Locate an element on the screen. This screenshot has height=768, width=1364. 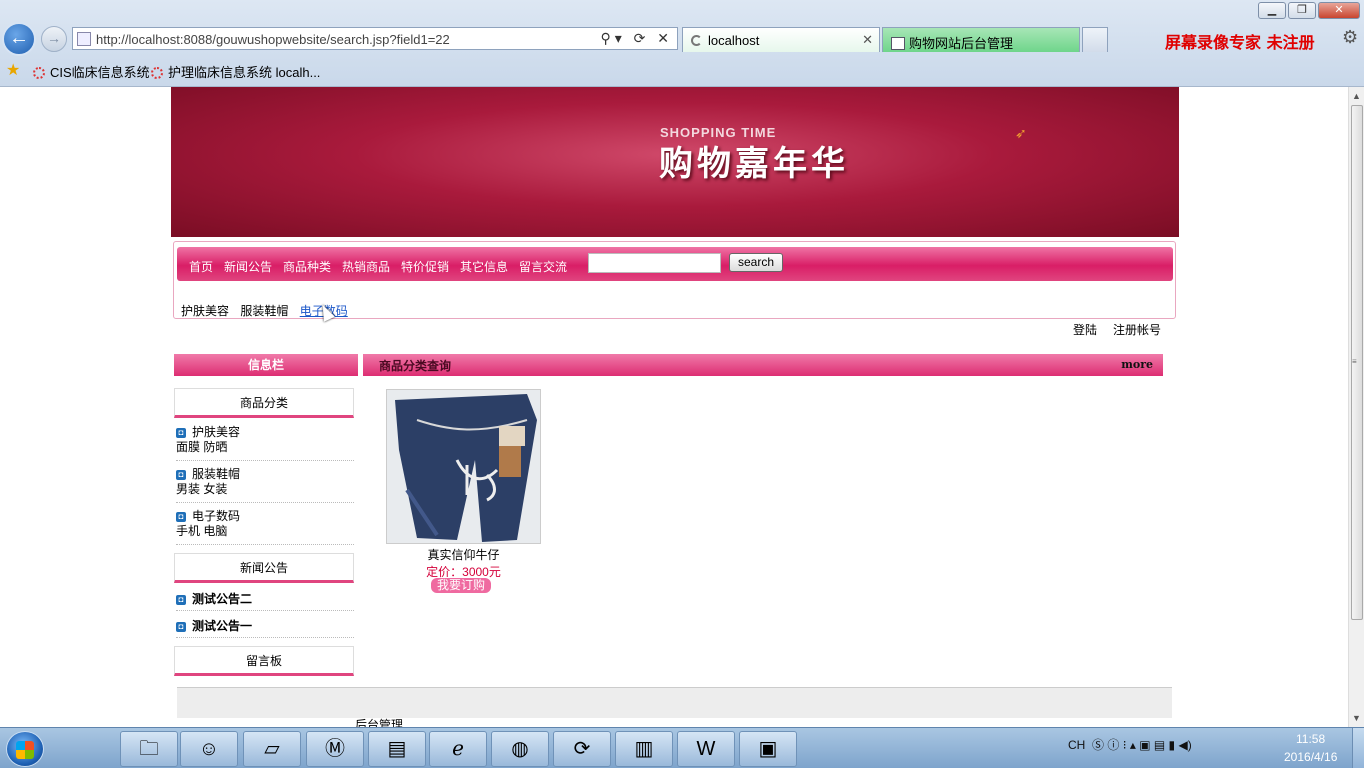
favorites-star-icon: ★ is located at coordinates (13, 70).